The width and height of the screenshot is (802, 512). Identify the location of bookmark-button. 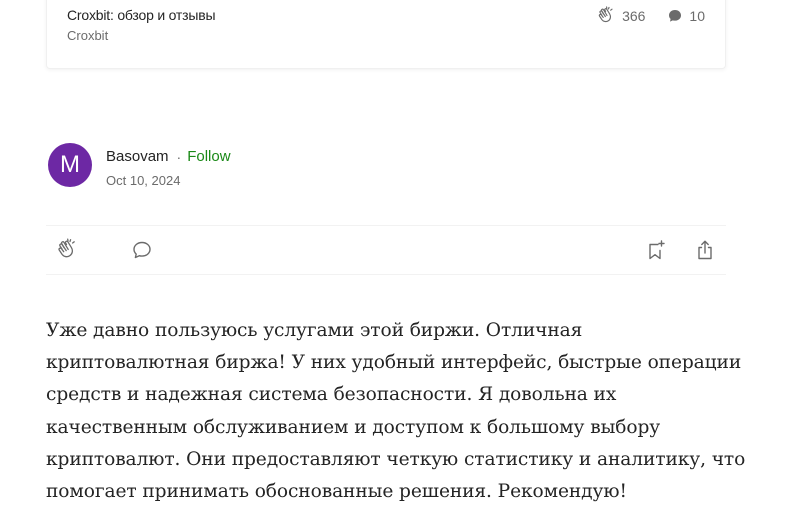
(655, 250).